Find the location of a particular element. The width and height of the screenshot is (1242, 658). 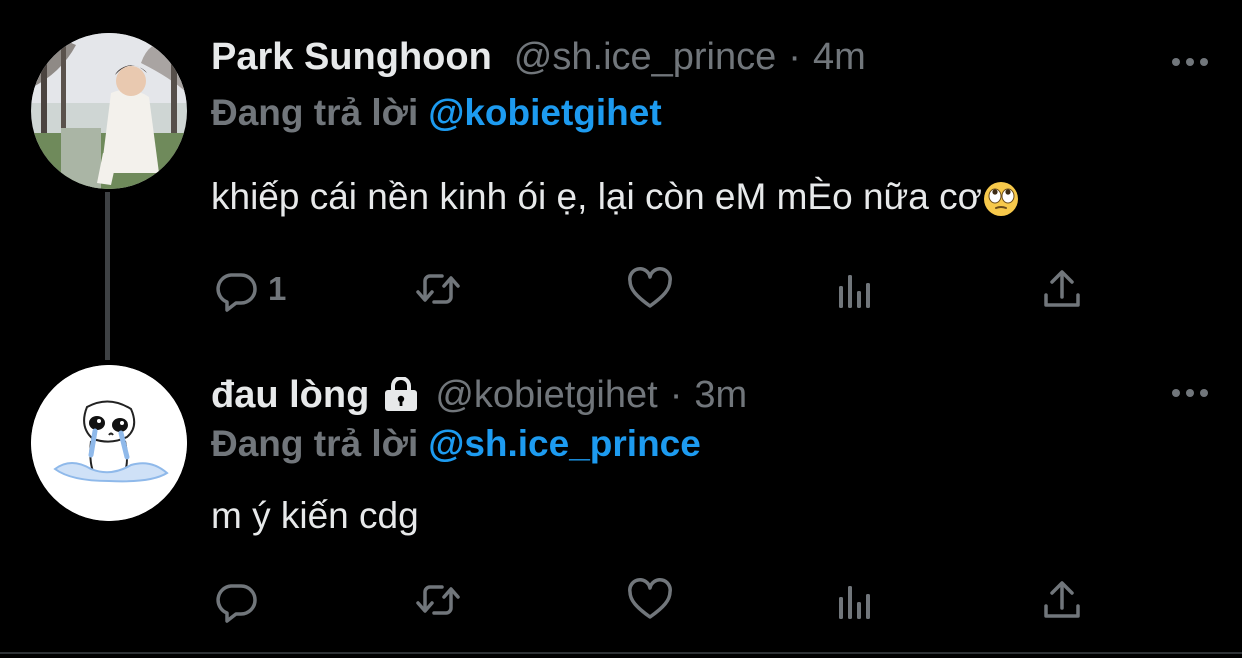

avatar-photo is located at coordinates (109, 111).